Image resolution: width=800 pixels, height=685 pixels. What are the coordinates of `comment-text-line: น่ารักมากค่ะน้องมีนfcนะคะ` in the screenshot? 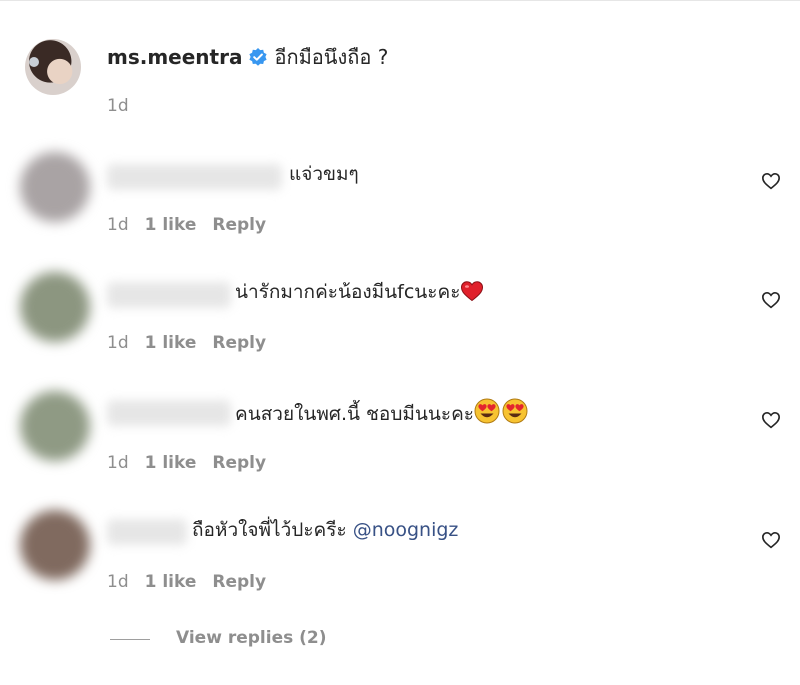 It's located at (359, 294).